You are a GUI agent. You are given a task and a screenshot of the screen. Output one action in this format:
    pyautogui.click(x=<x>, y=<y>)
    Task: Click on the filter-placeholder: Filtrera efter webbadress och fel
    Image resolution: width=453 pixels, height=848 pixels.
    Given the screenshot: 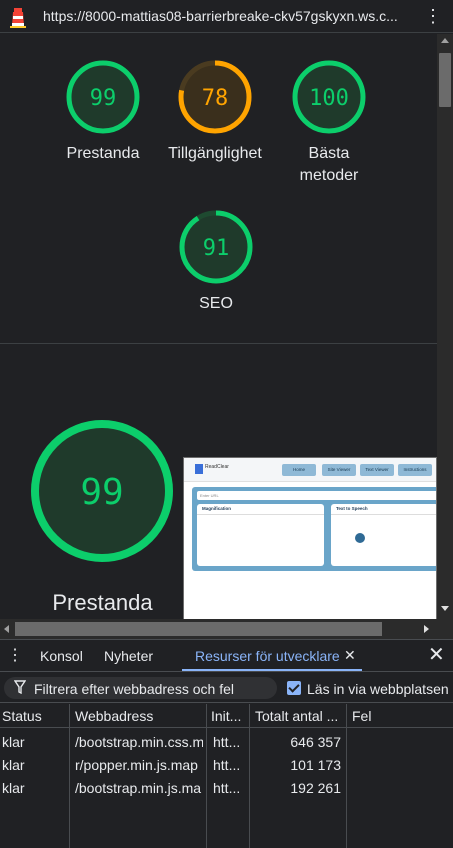 What is the action you would take?
    pyautogui.click(x=134, y=689)
    